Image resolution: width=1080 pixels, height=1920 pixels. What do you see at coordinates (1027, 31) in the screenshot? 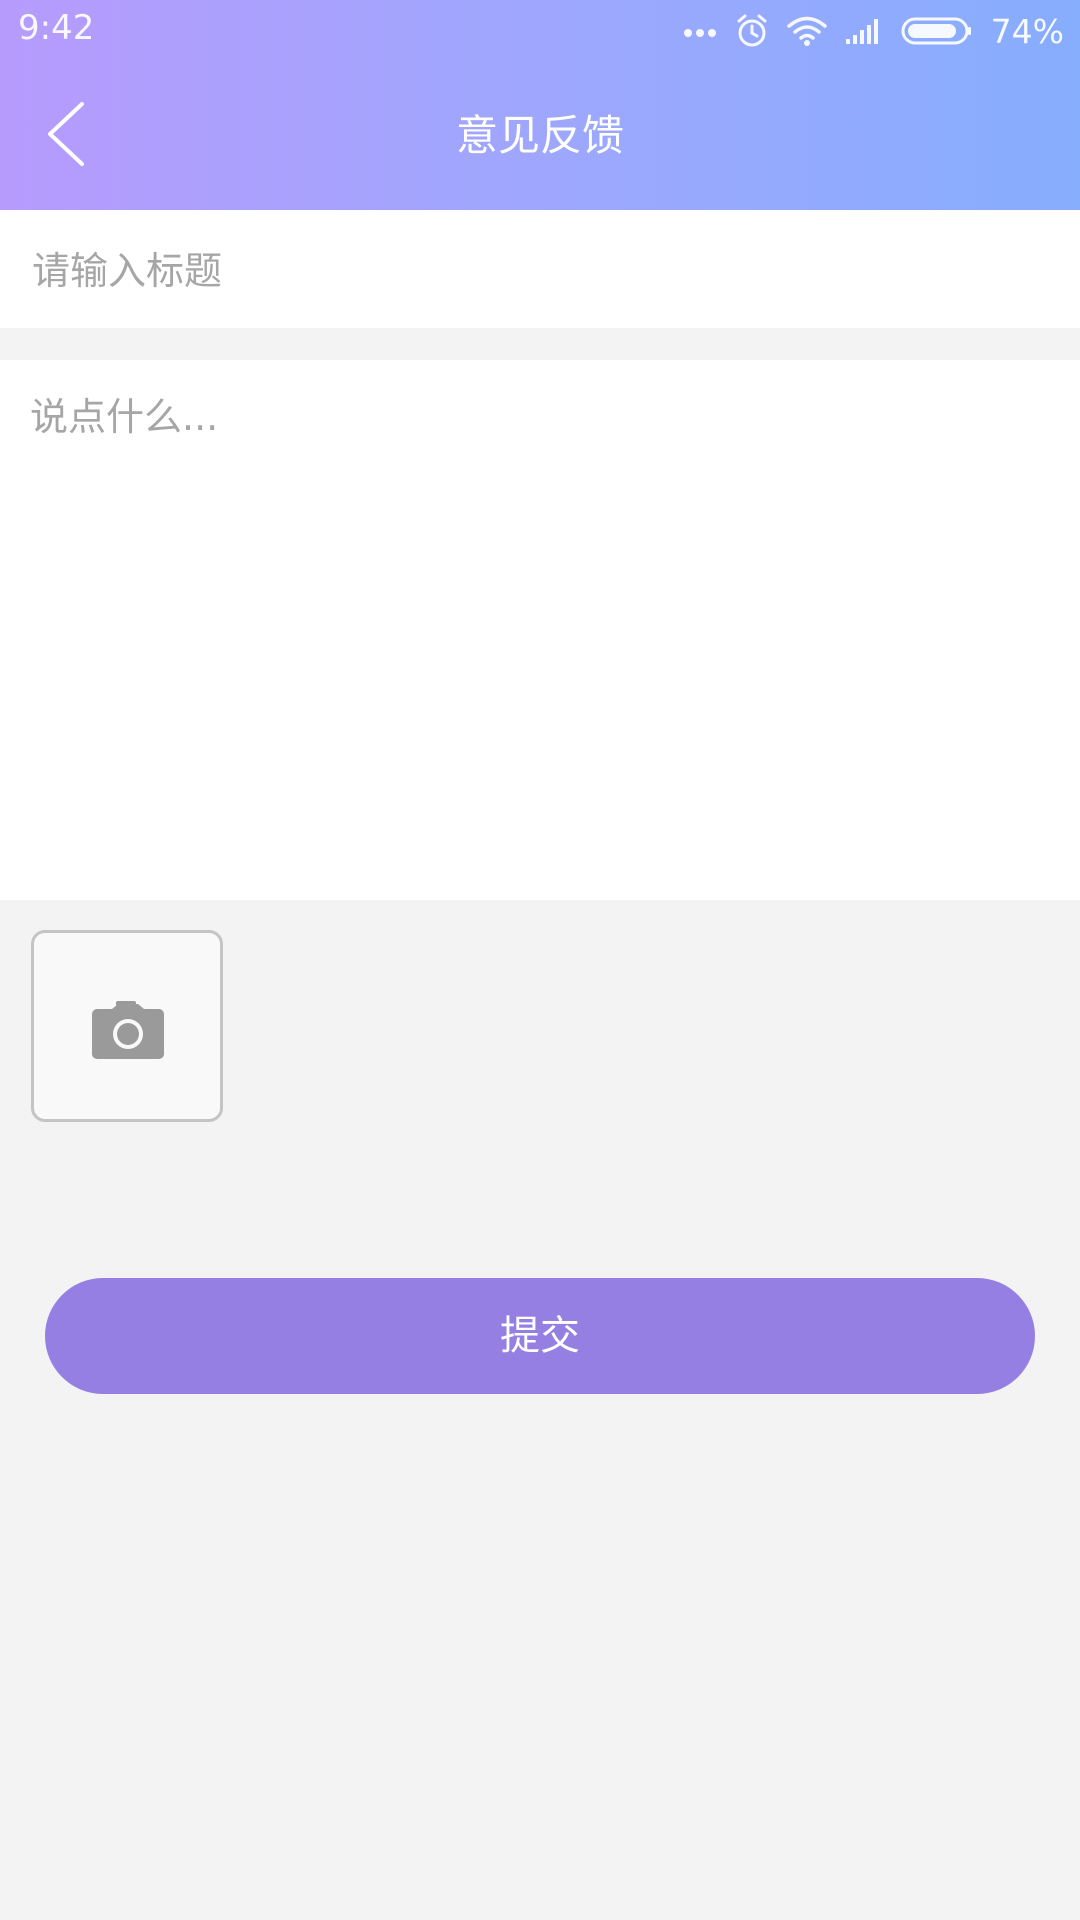
I see `battery-percent: 74%` at bounding box center [1027, 31].